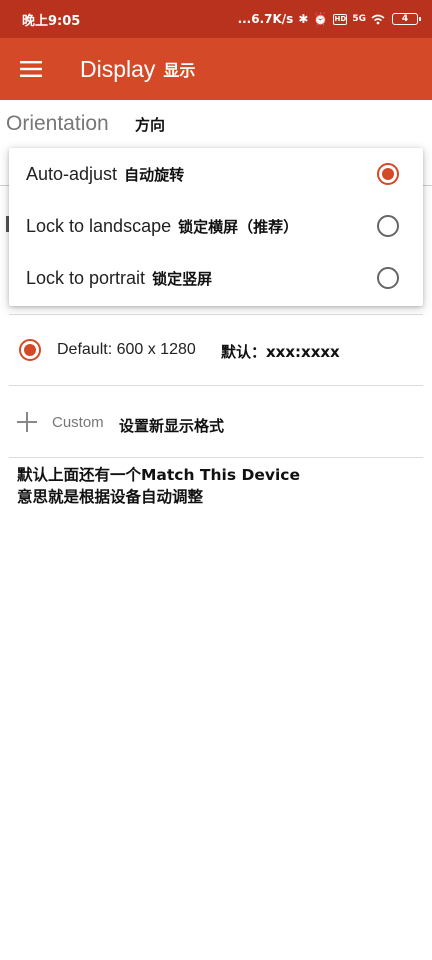 The image size is (432, 960). Describe the element at coordinates (158, 475) in the screenshot. I see `annotation-line: 默认上面还有一个Match This Device` at that location.